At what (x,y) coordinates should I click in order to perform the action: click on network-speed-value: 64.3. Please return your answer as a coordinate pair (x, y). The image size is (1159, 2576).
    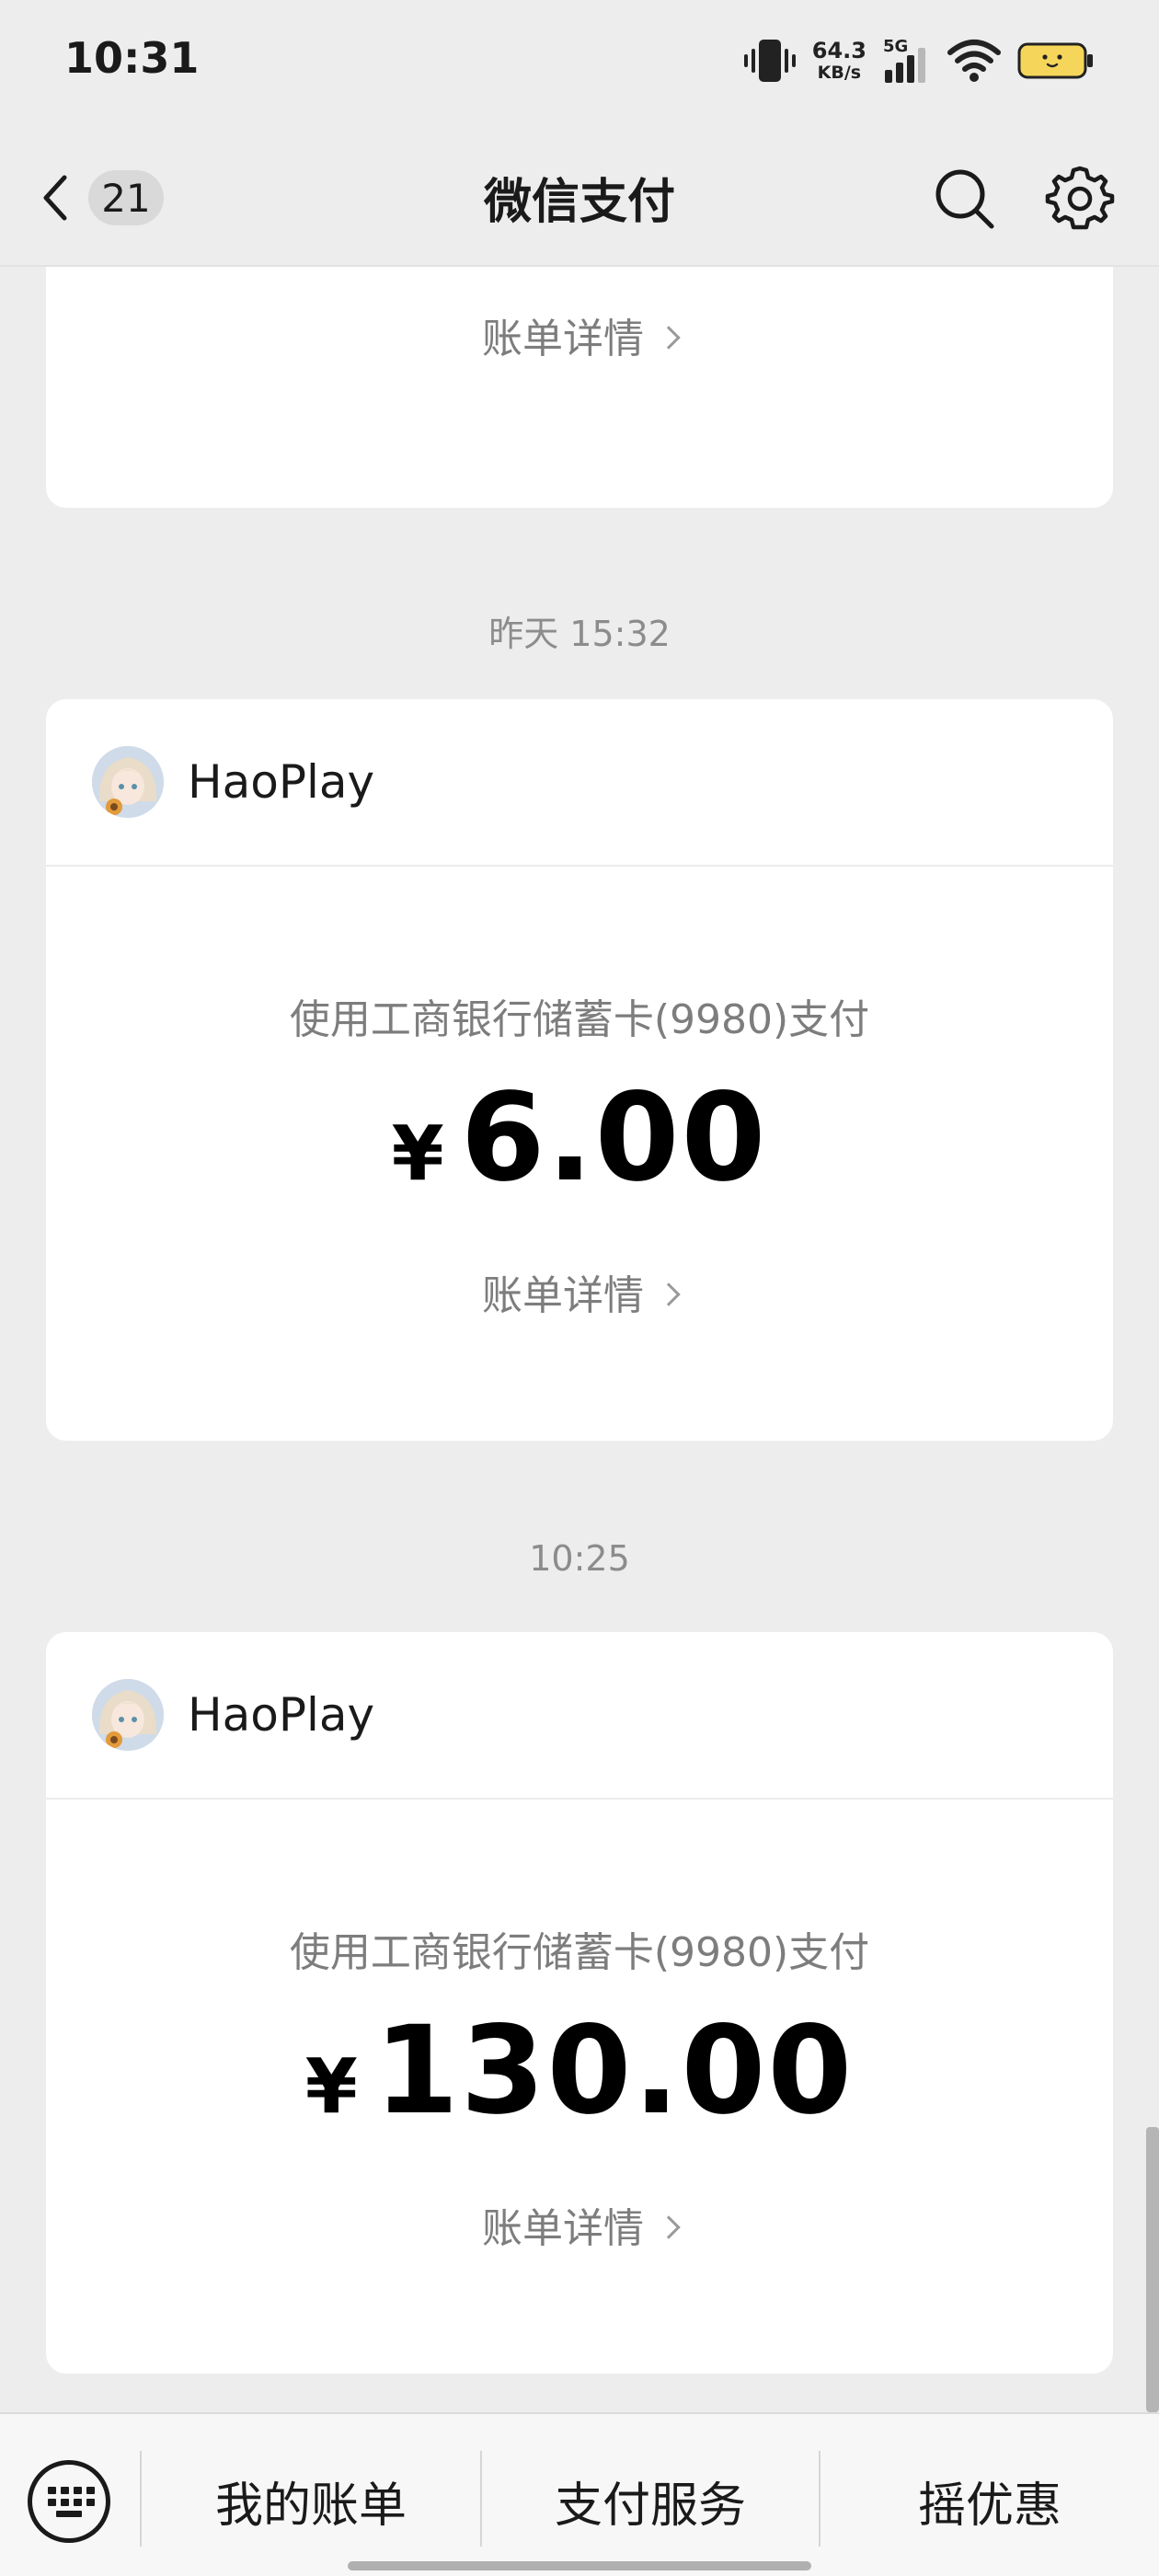
    Looking at the image, I should click on (838, 50).